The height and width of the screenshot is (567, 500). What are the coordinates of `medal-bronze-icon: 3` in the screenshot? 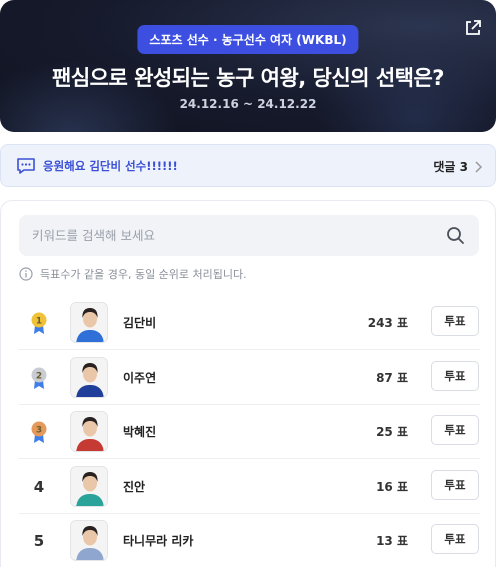 It's located at (39, 431).